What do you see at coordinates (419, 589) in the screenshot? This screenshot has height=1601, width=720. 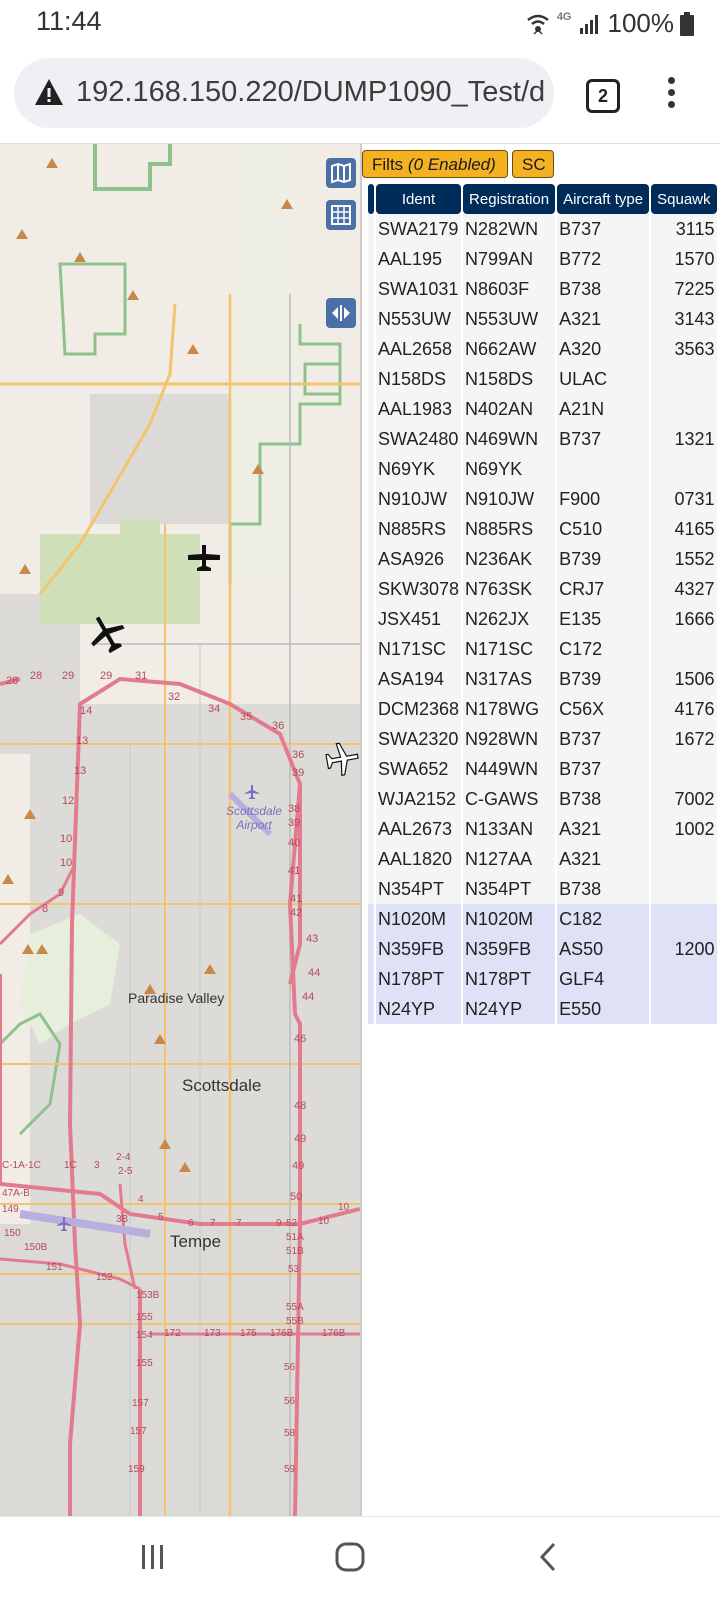 I see `cell-ident: SKW3078` at bounding box center [419, 589].